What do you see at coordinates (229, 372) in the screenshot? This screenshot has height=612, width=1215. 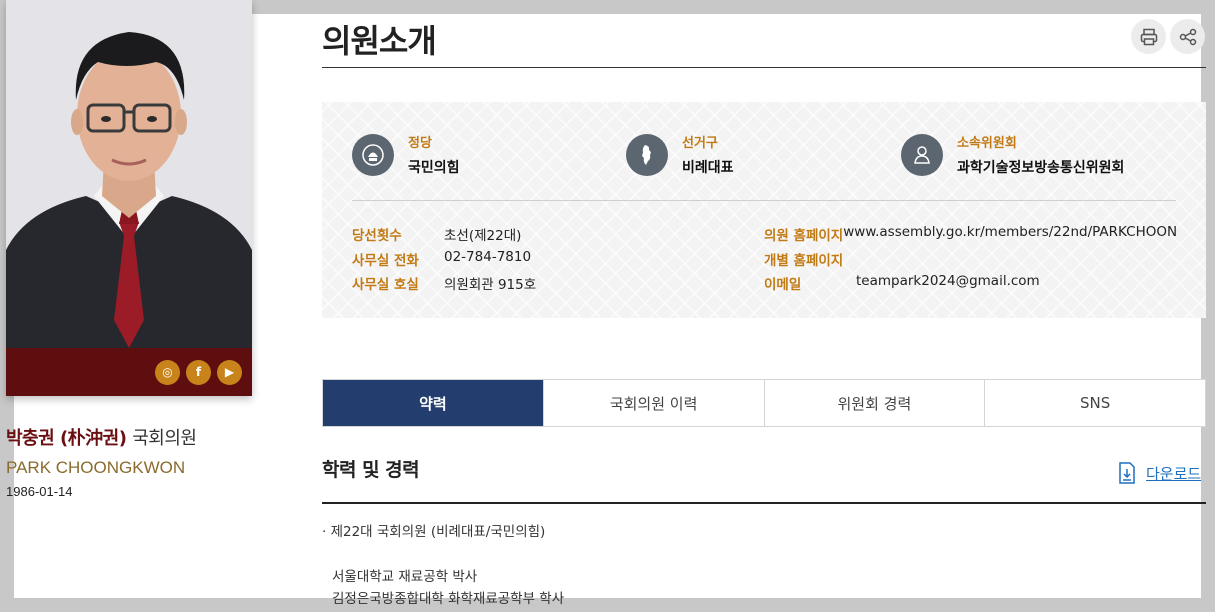 I see `youtube-icon: ▶` at bounding box center [229, 372].